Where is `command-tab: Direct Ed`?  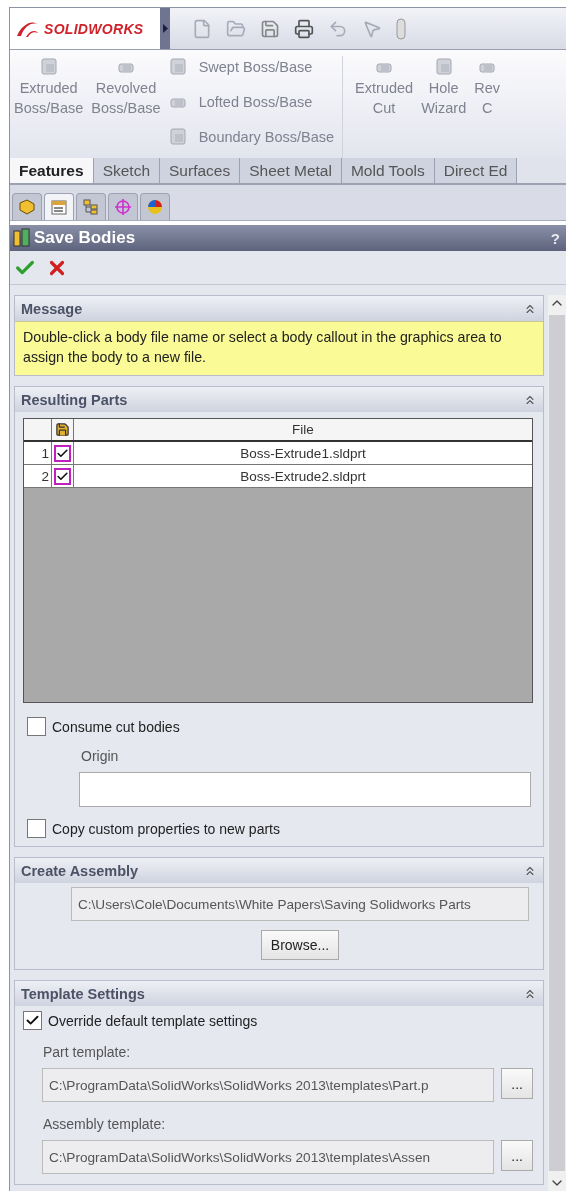 command-tab: Direct Ed is located at coordinates (476, 170).